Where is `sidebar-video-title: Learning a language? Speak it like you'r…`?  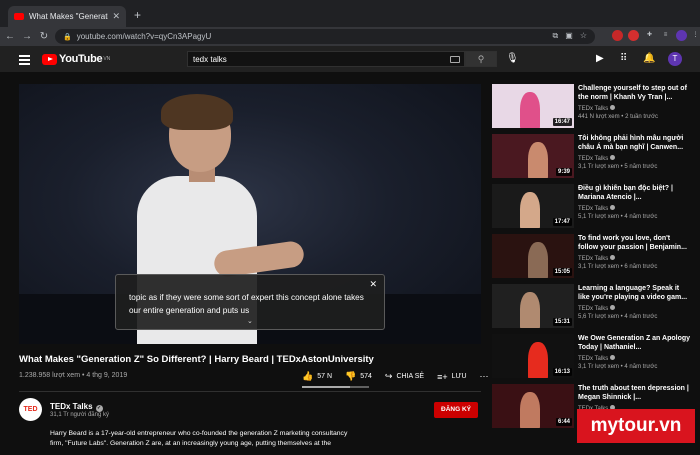 sidebar-video-title: Learning a language? Speak it like you'r… is located at coordinates (635, 293).